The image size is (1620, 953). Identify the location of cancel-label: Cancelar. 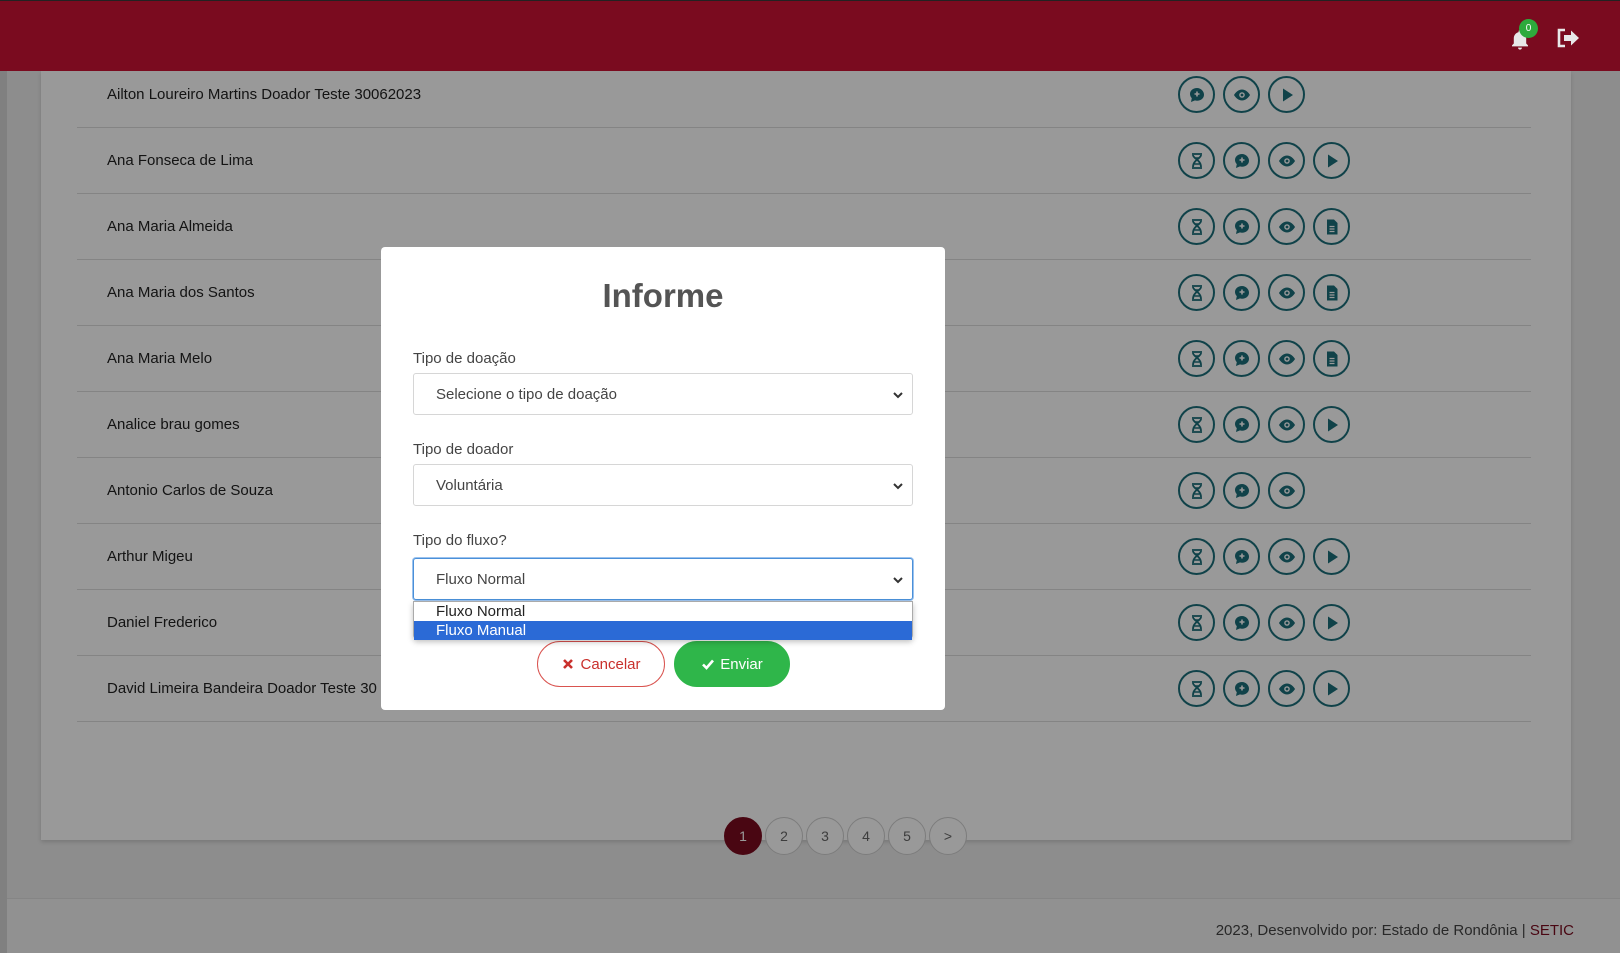
(610, 664).